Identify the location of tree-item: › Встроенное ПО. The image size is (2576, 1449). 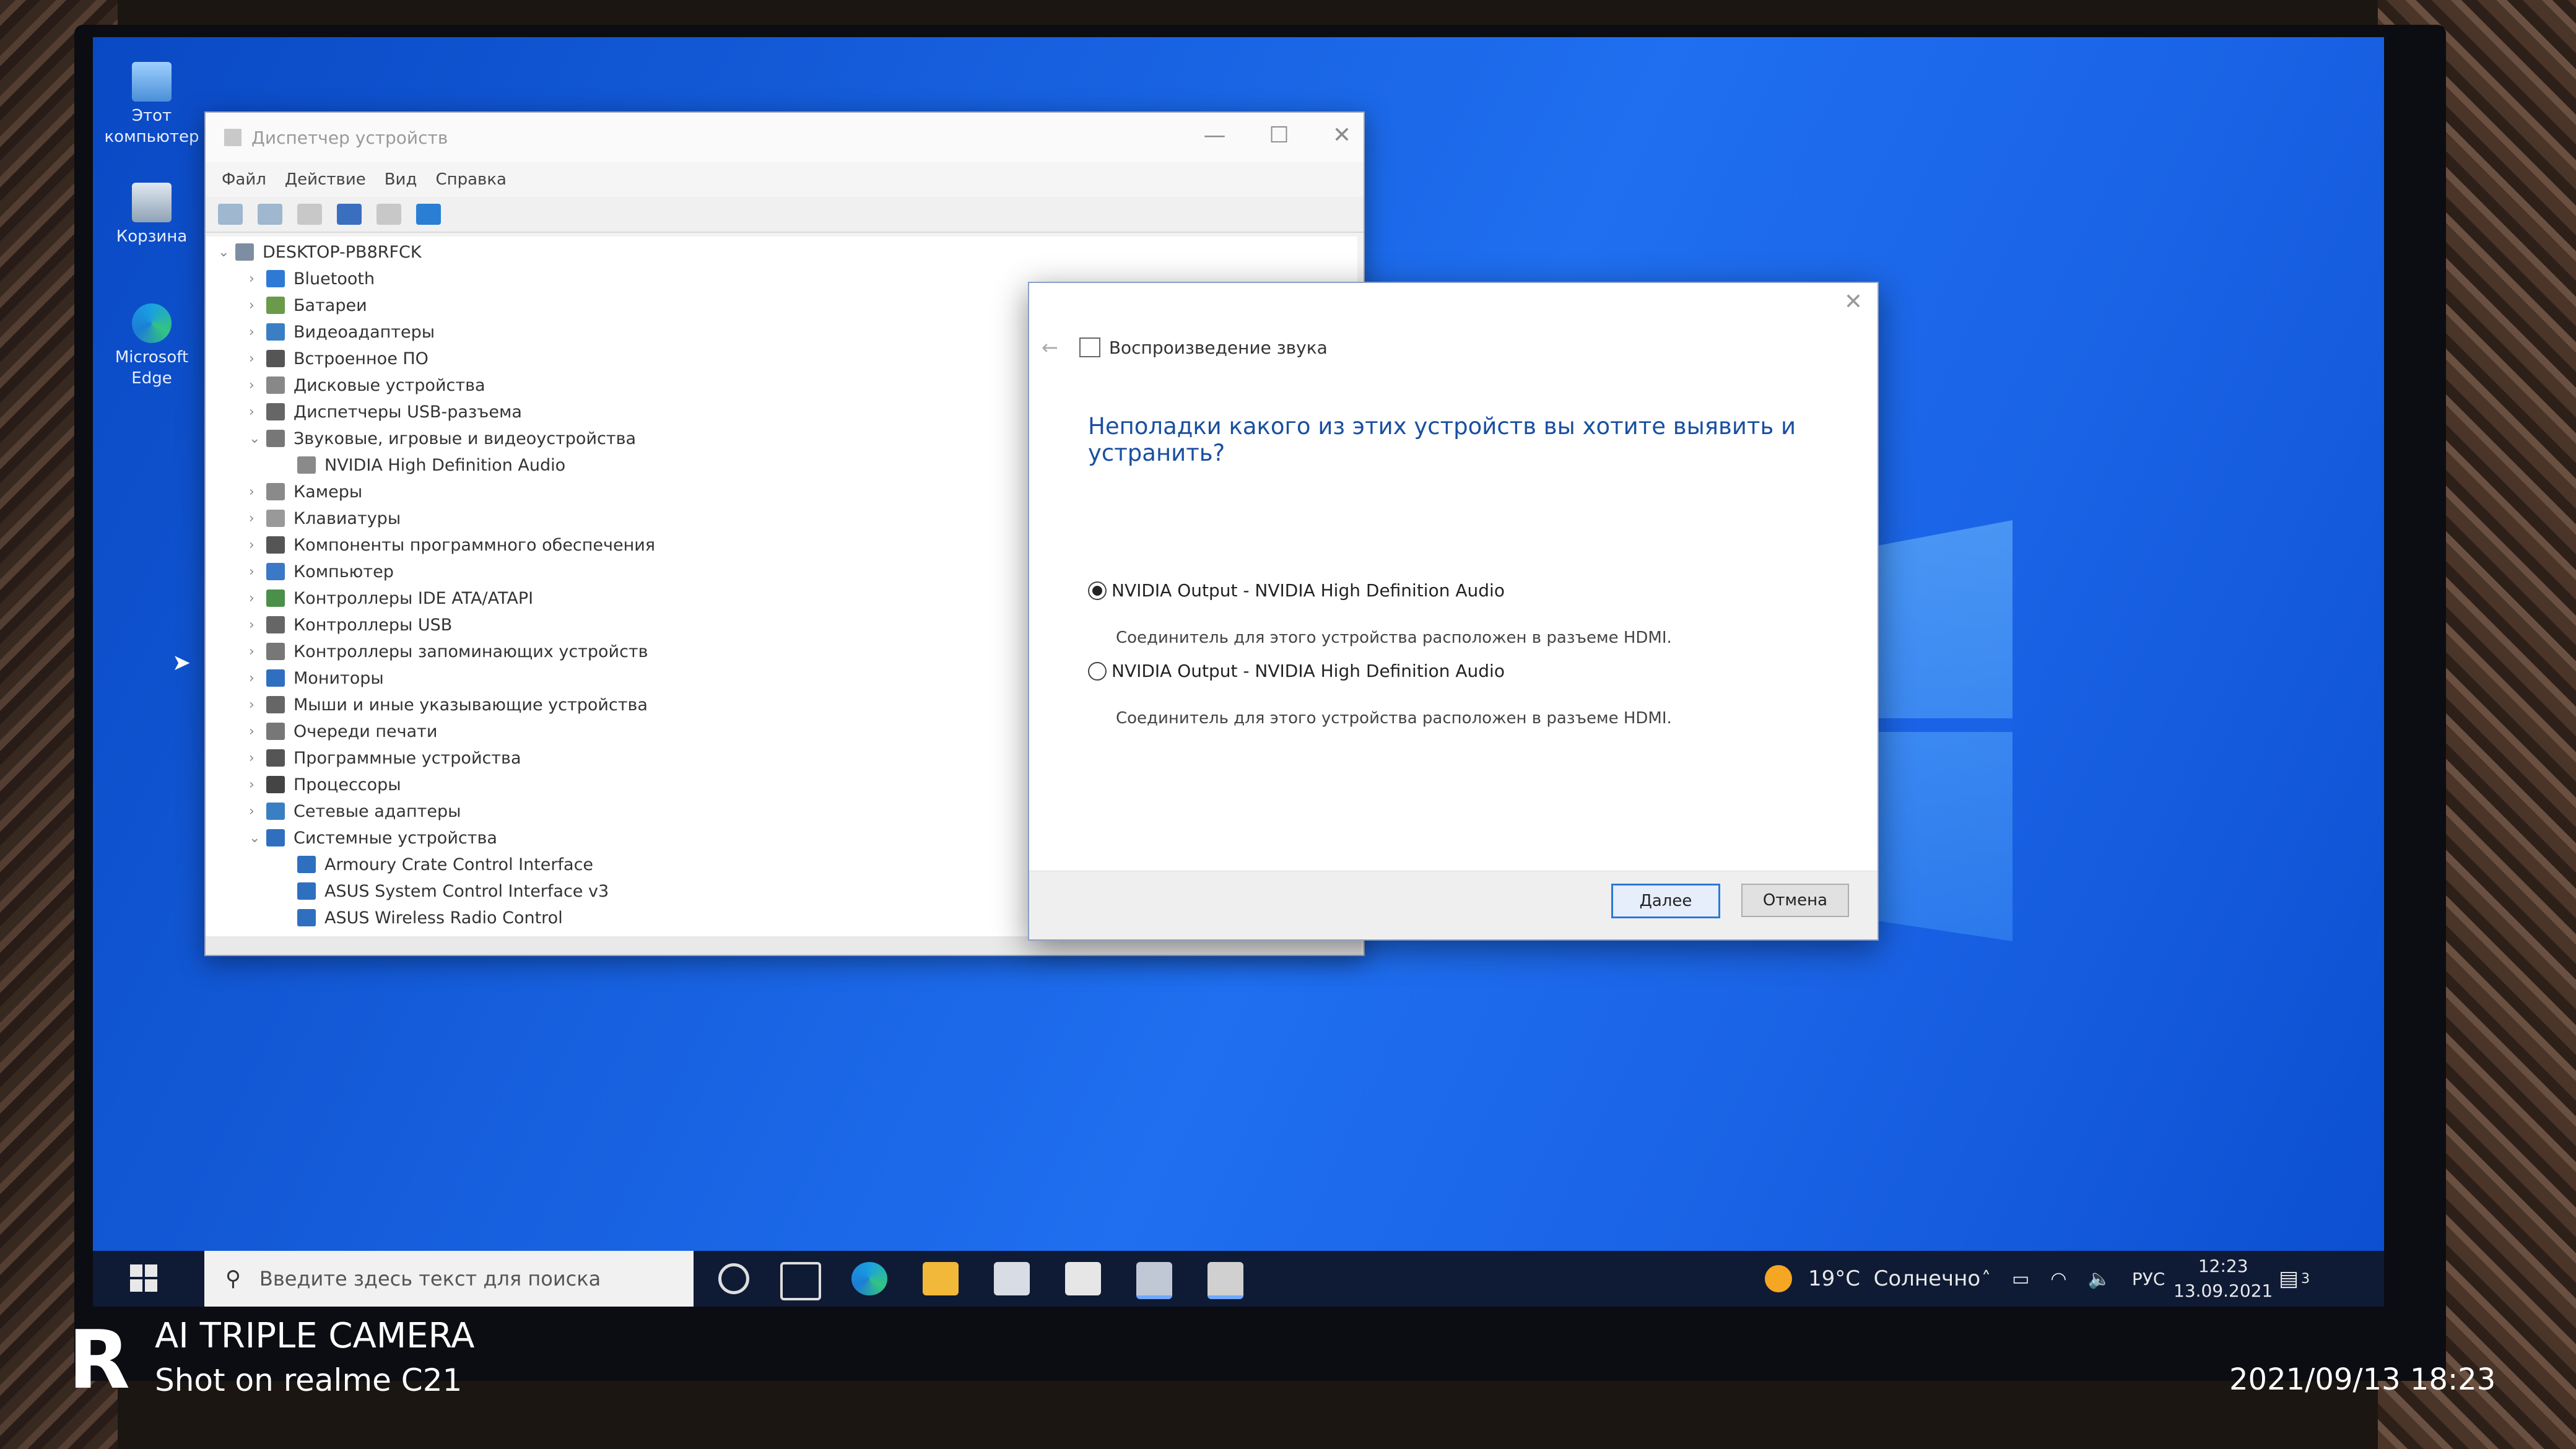
(339, 359).